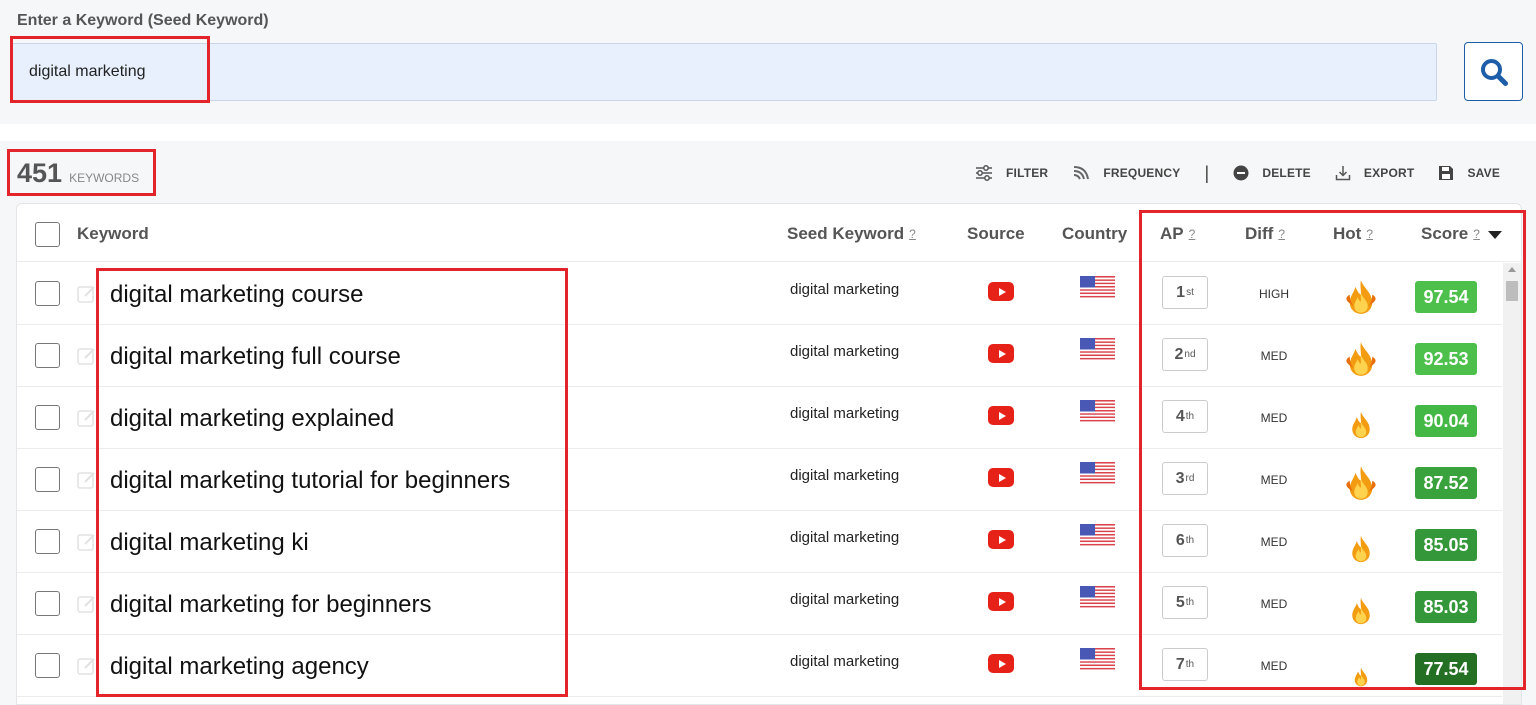 Image resolution: width=1536 pixels, height=705 pixels. I want to click on header-diff: Diff?, so click(1265, 234).